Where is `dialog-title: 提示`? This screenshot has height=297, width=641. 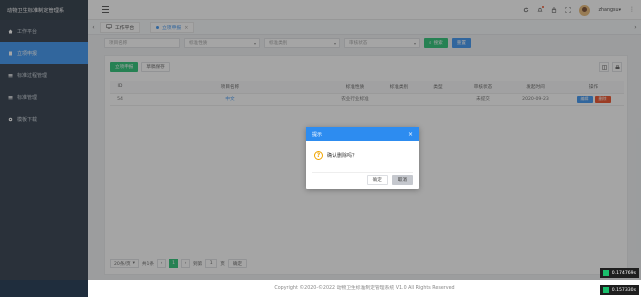
dialog-title: 提示 is located at coordinates (317, 134).